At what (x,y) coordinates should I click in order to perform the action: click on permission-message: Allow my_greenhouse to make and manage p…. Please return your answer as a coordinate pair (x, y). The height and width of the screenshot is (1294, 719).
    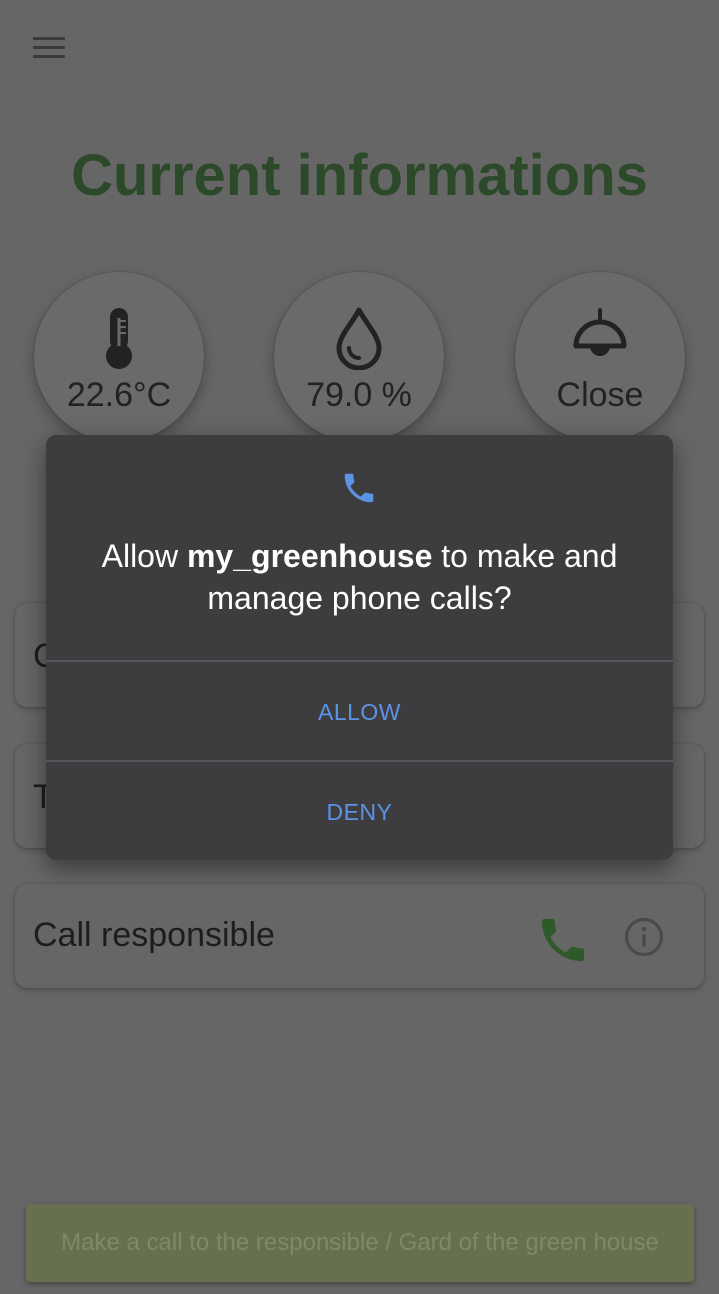
    Looking at the image, I should click on (359, 577).